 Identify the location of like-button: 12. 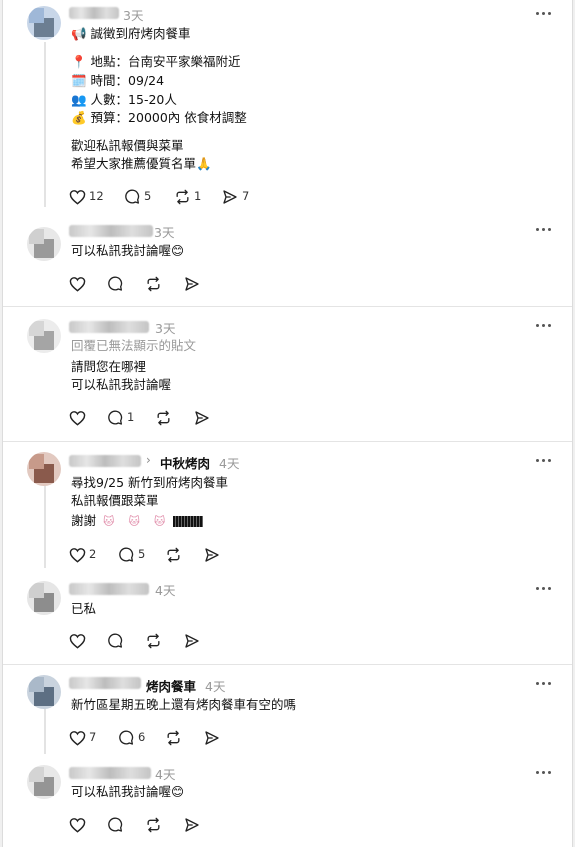
(89, 197).